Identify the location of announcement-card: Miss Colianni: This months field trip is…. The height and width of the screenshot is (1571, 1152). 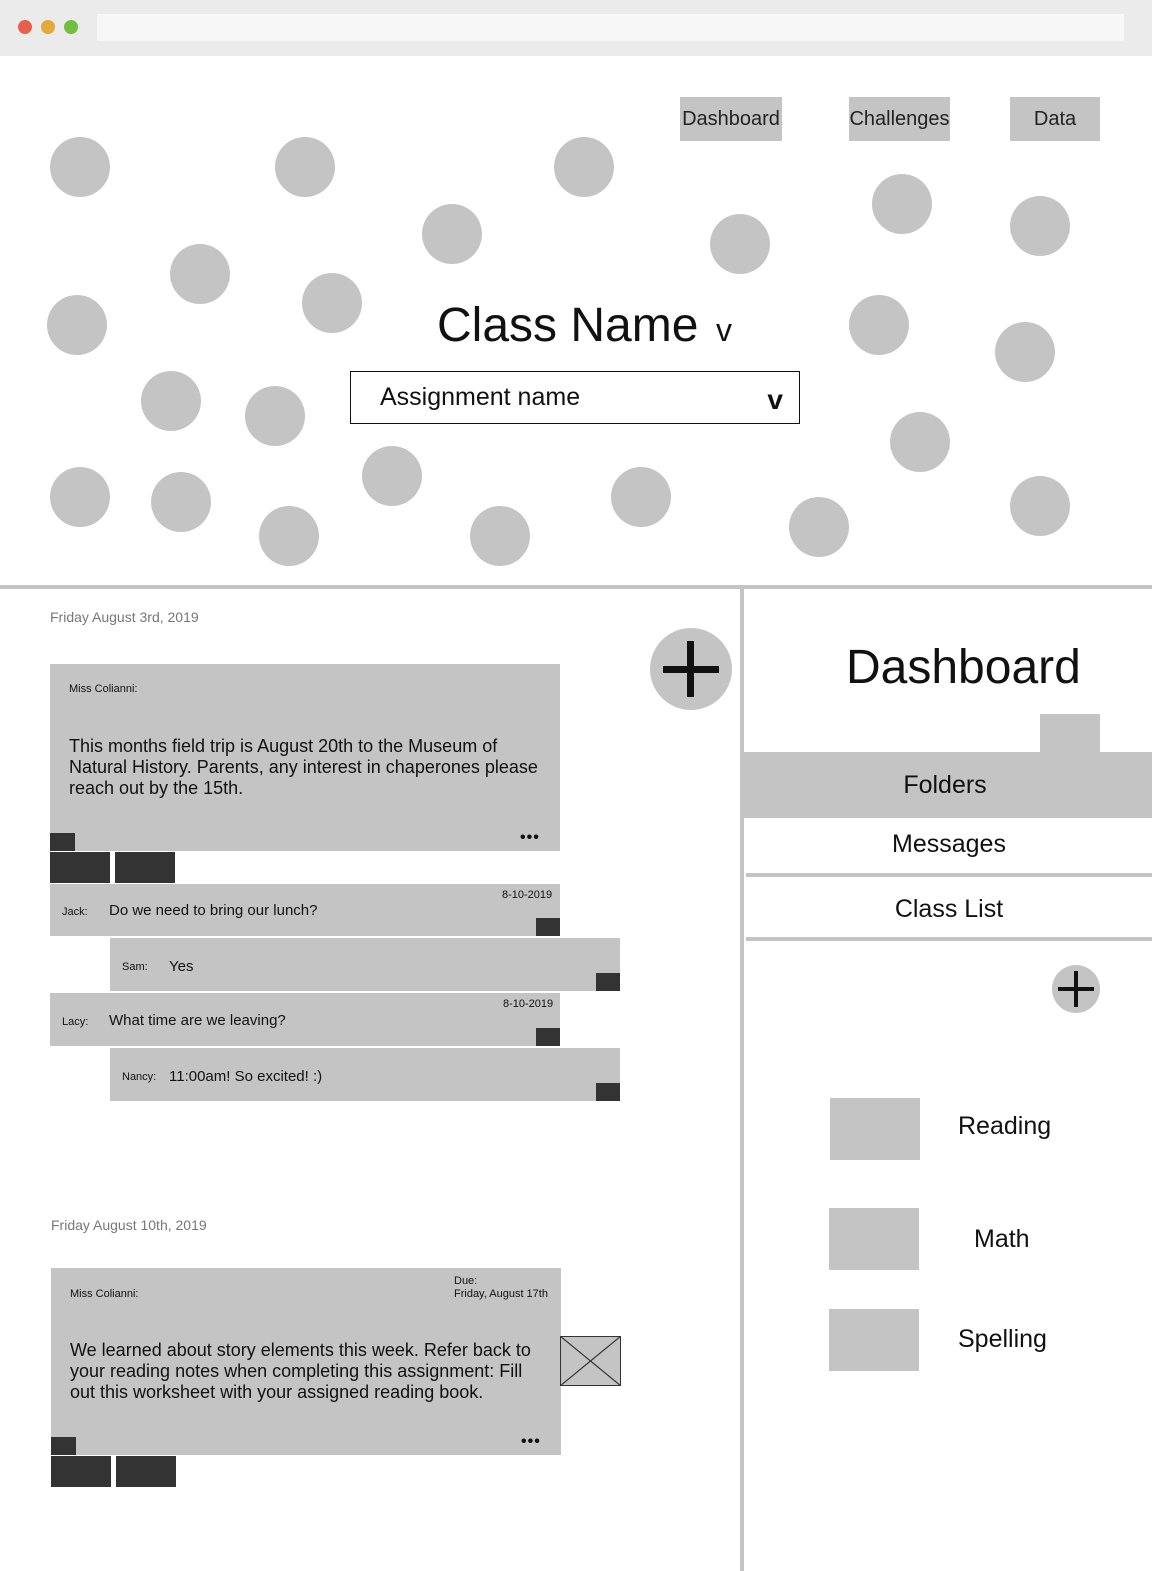
(305, 757).